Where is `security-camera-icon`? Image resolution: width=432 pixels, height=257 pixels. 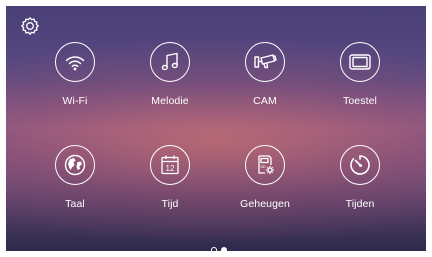
security-camera-icon is located at coordinates (265, 61).